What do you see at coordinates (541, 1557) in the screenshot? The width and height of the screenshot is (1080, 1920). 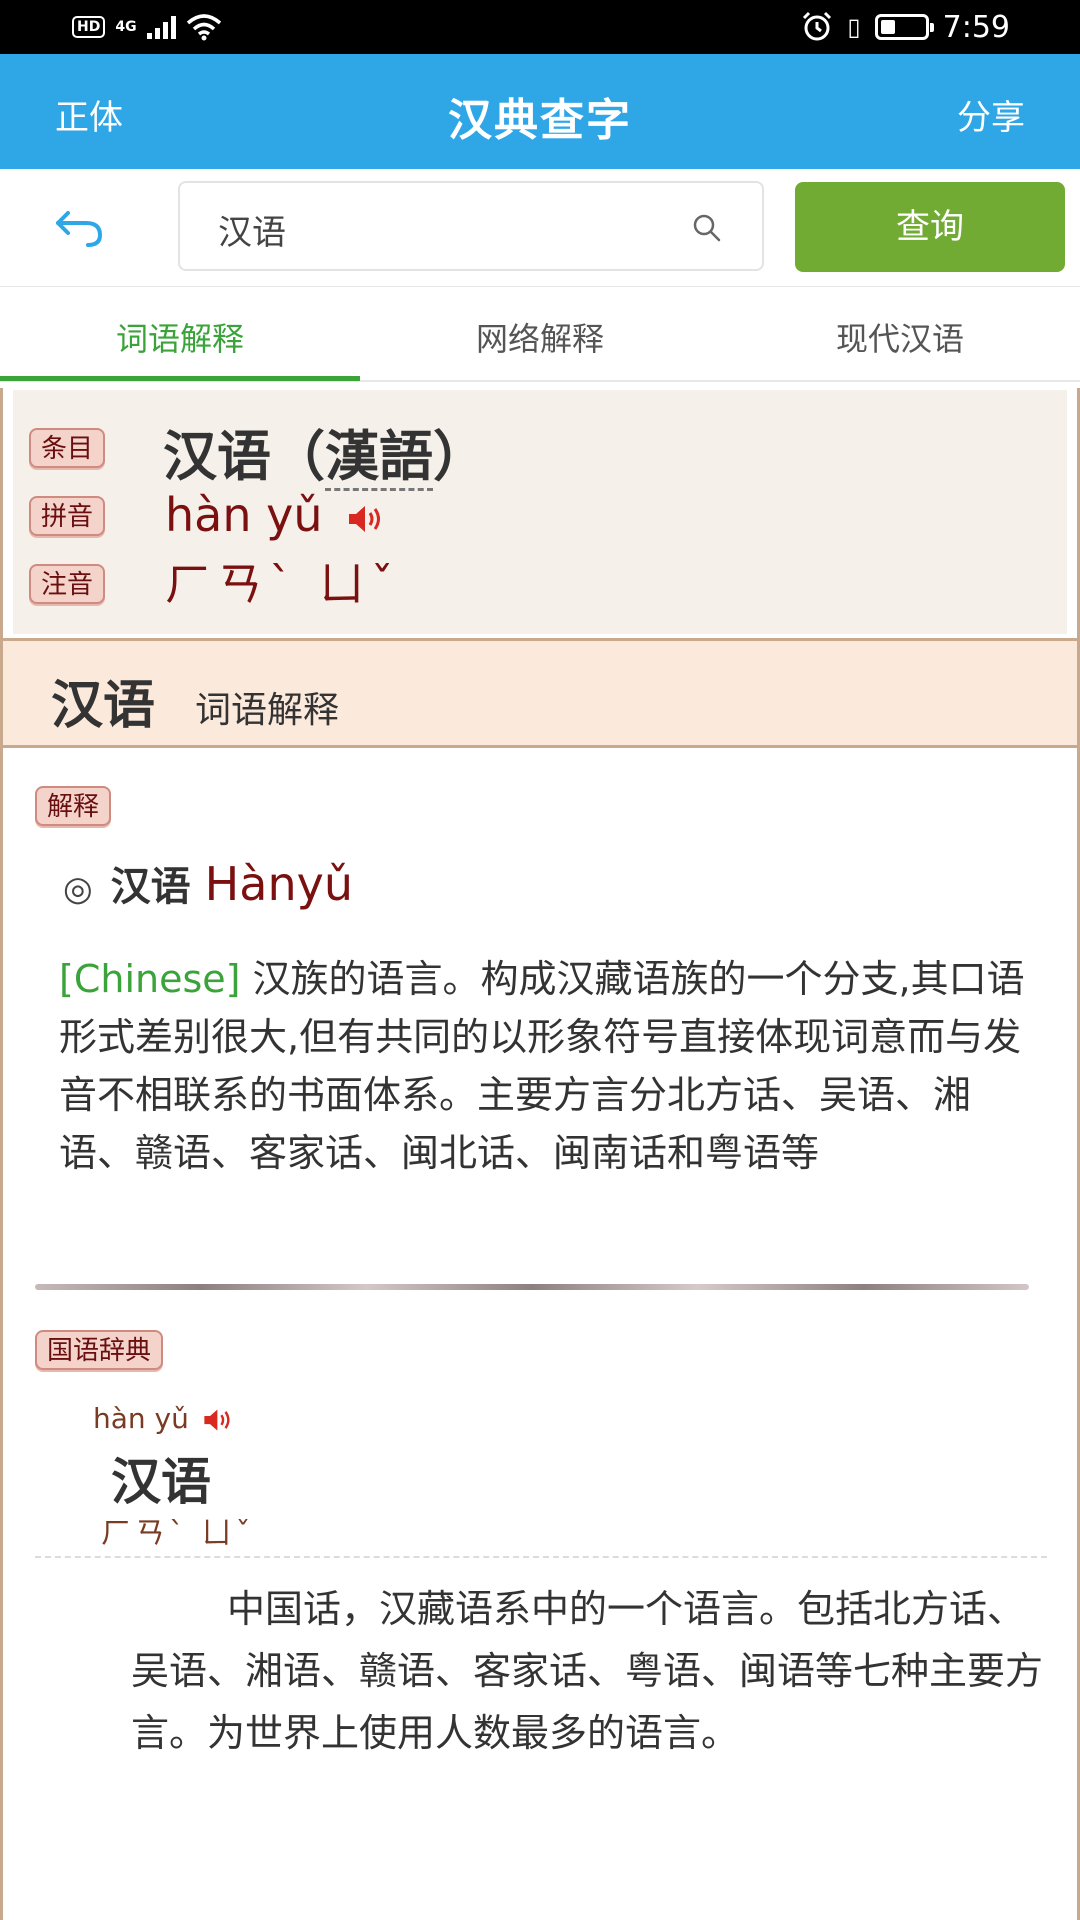 I see `dashed-divider` at bounding box center [541, 1557].